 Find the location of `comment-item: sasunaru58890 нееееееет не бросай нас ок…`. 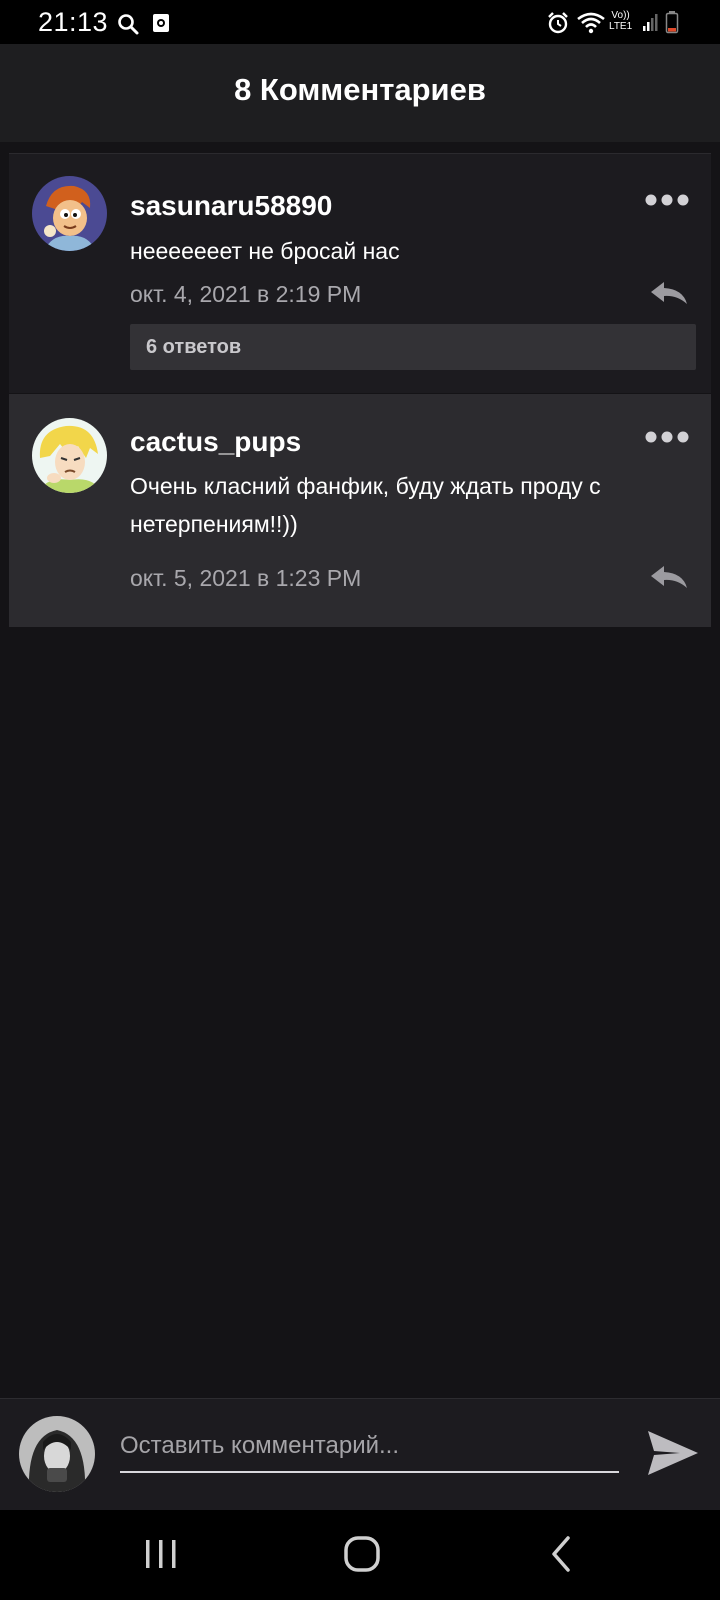

comment-item: sasunaru58890 нееееееет не бросай нас ок… is located at coordinates (360, 273).